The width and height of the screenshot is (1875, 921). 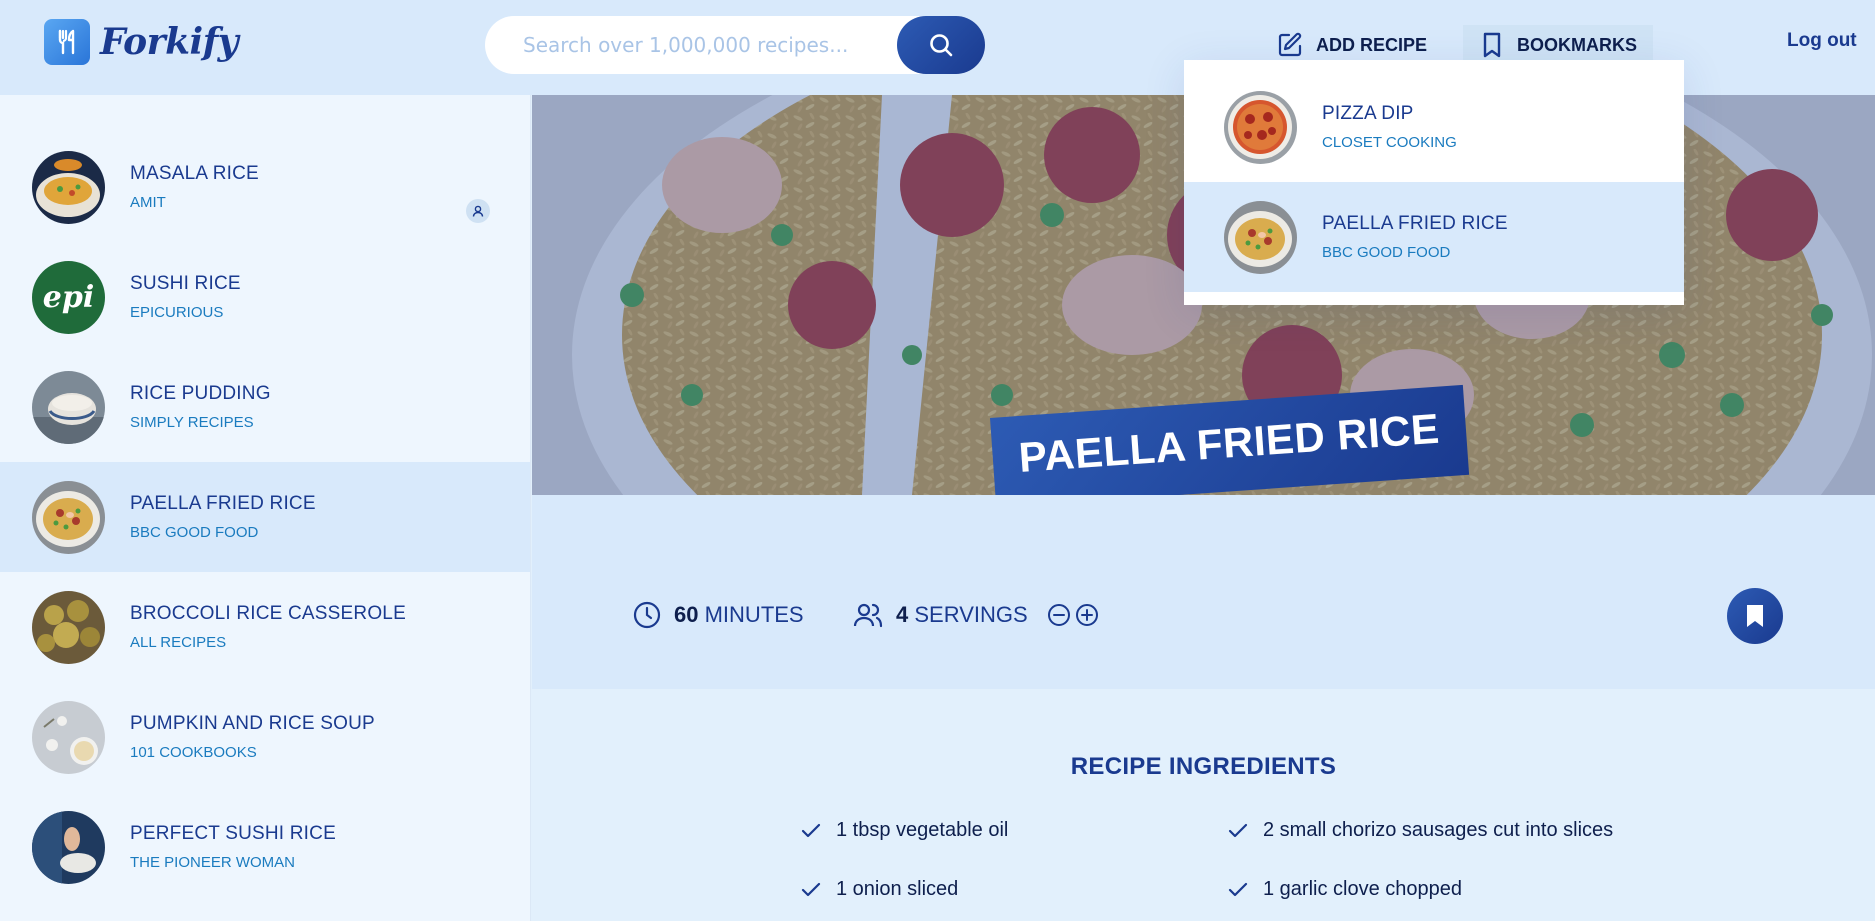 I want to click on result-publisher: EPICURIOUS, so click(x=177, y=312).